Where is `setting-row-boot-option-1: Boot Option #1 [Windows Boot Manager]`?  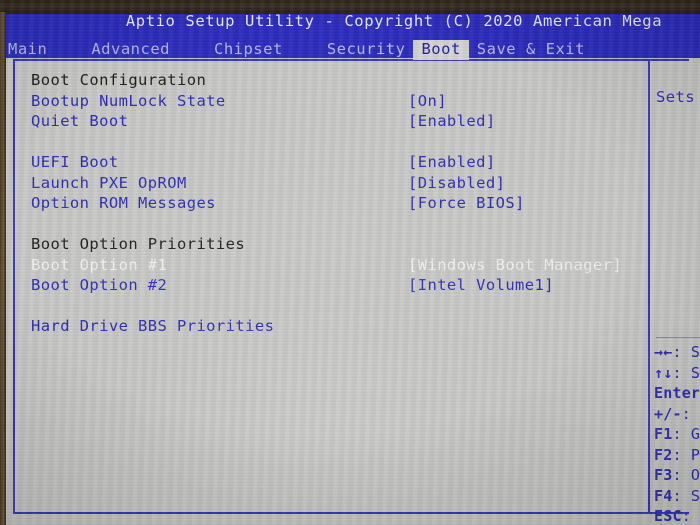 setting-row-boot-option-1: Boot Option #1 [Windows Boot Manager] is located at coordinates (332, 265).